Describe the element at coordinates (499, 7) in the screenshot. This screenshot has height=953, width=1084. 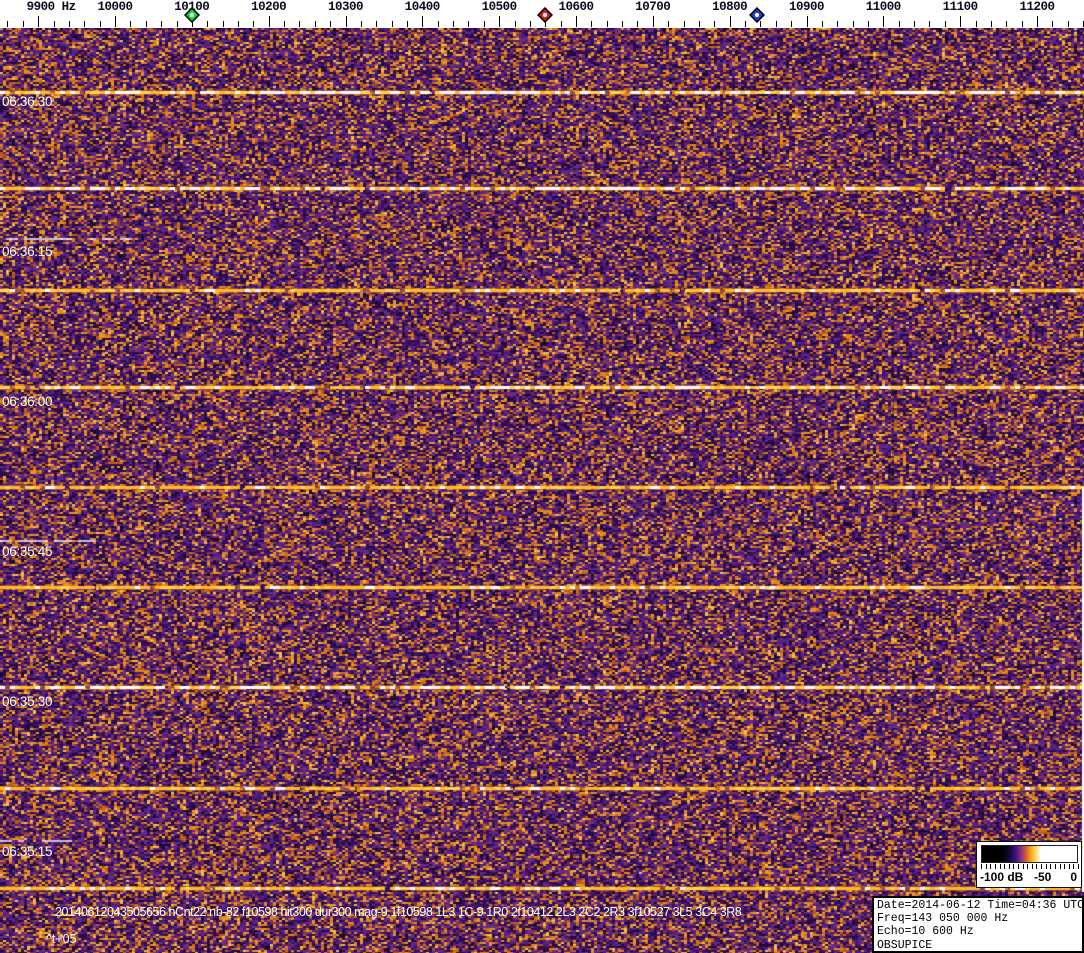
I see `freq-tick-label: 10500` at that location.